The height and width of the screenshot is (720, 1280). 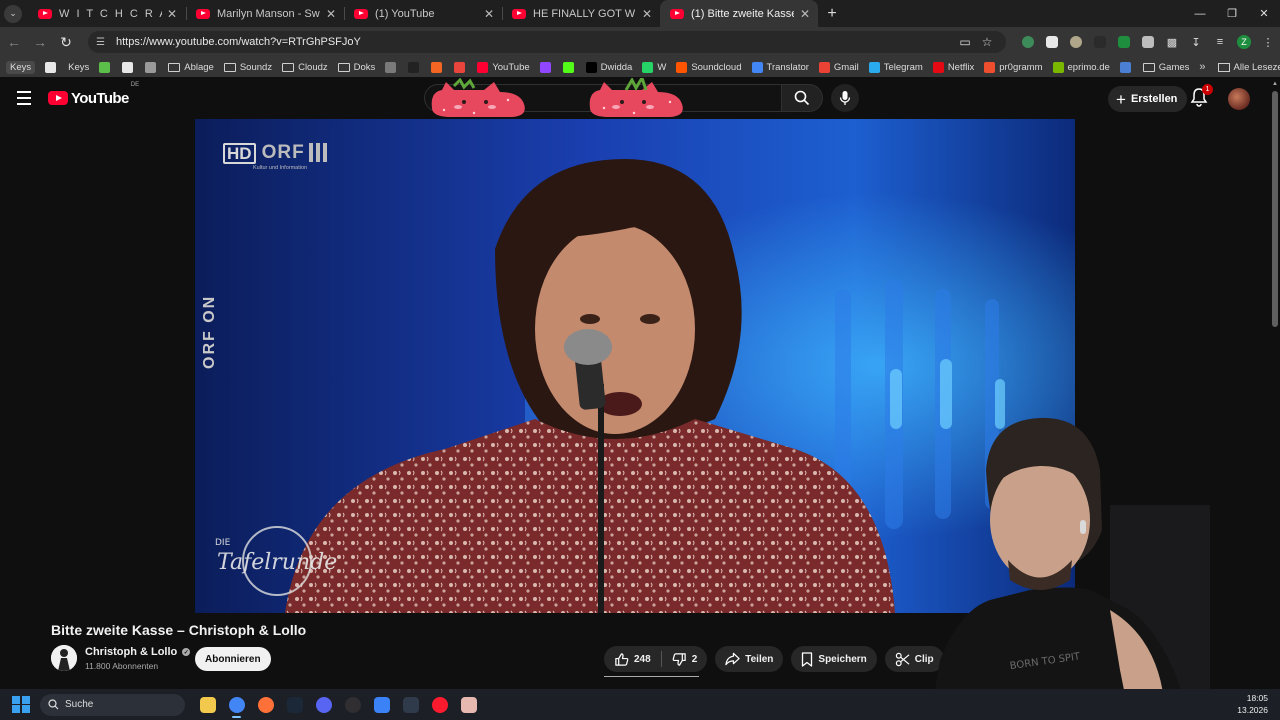 What do you see at coordinates (1148, 99) in the screenshot?
I see `create-button: + Erstellen` at bounding box center [1148, 99].